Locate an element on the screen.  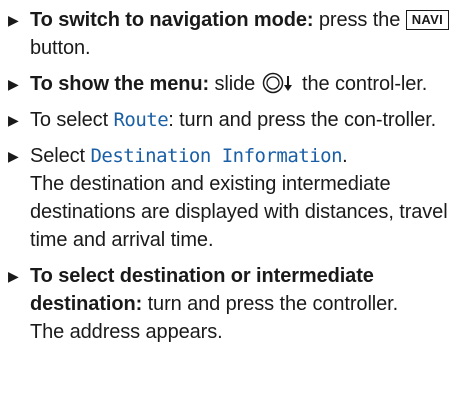
step-text: slide is located at coordinates (235, 84).